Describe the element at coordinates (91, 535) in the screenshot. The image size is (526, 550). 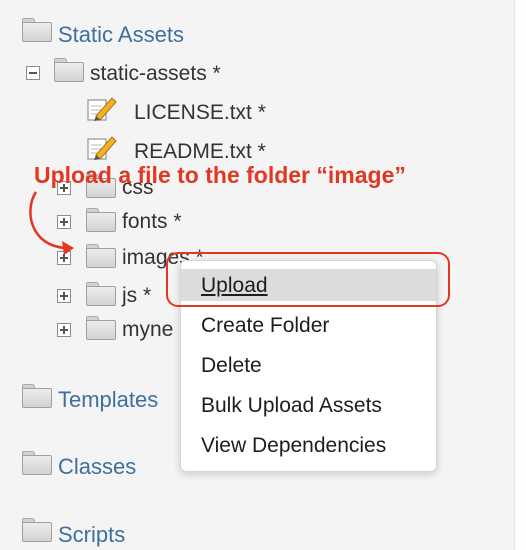
I see `section-scripts: Scripts` at that location.